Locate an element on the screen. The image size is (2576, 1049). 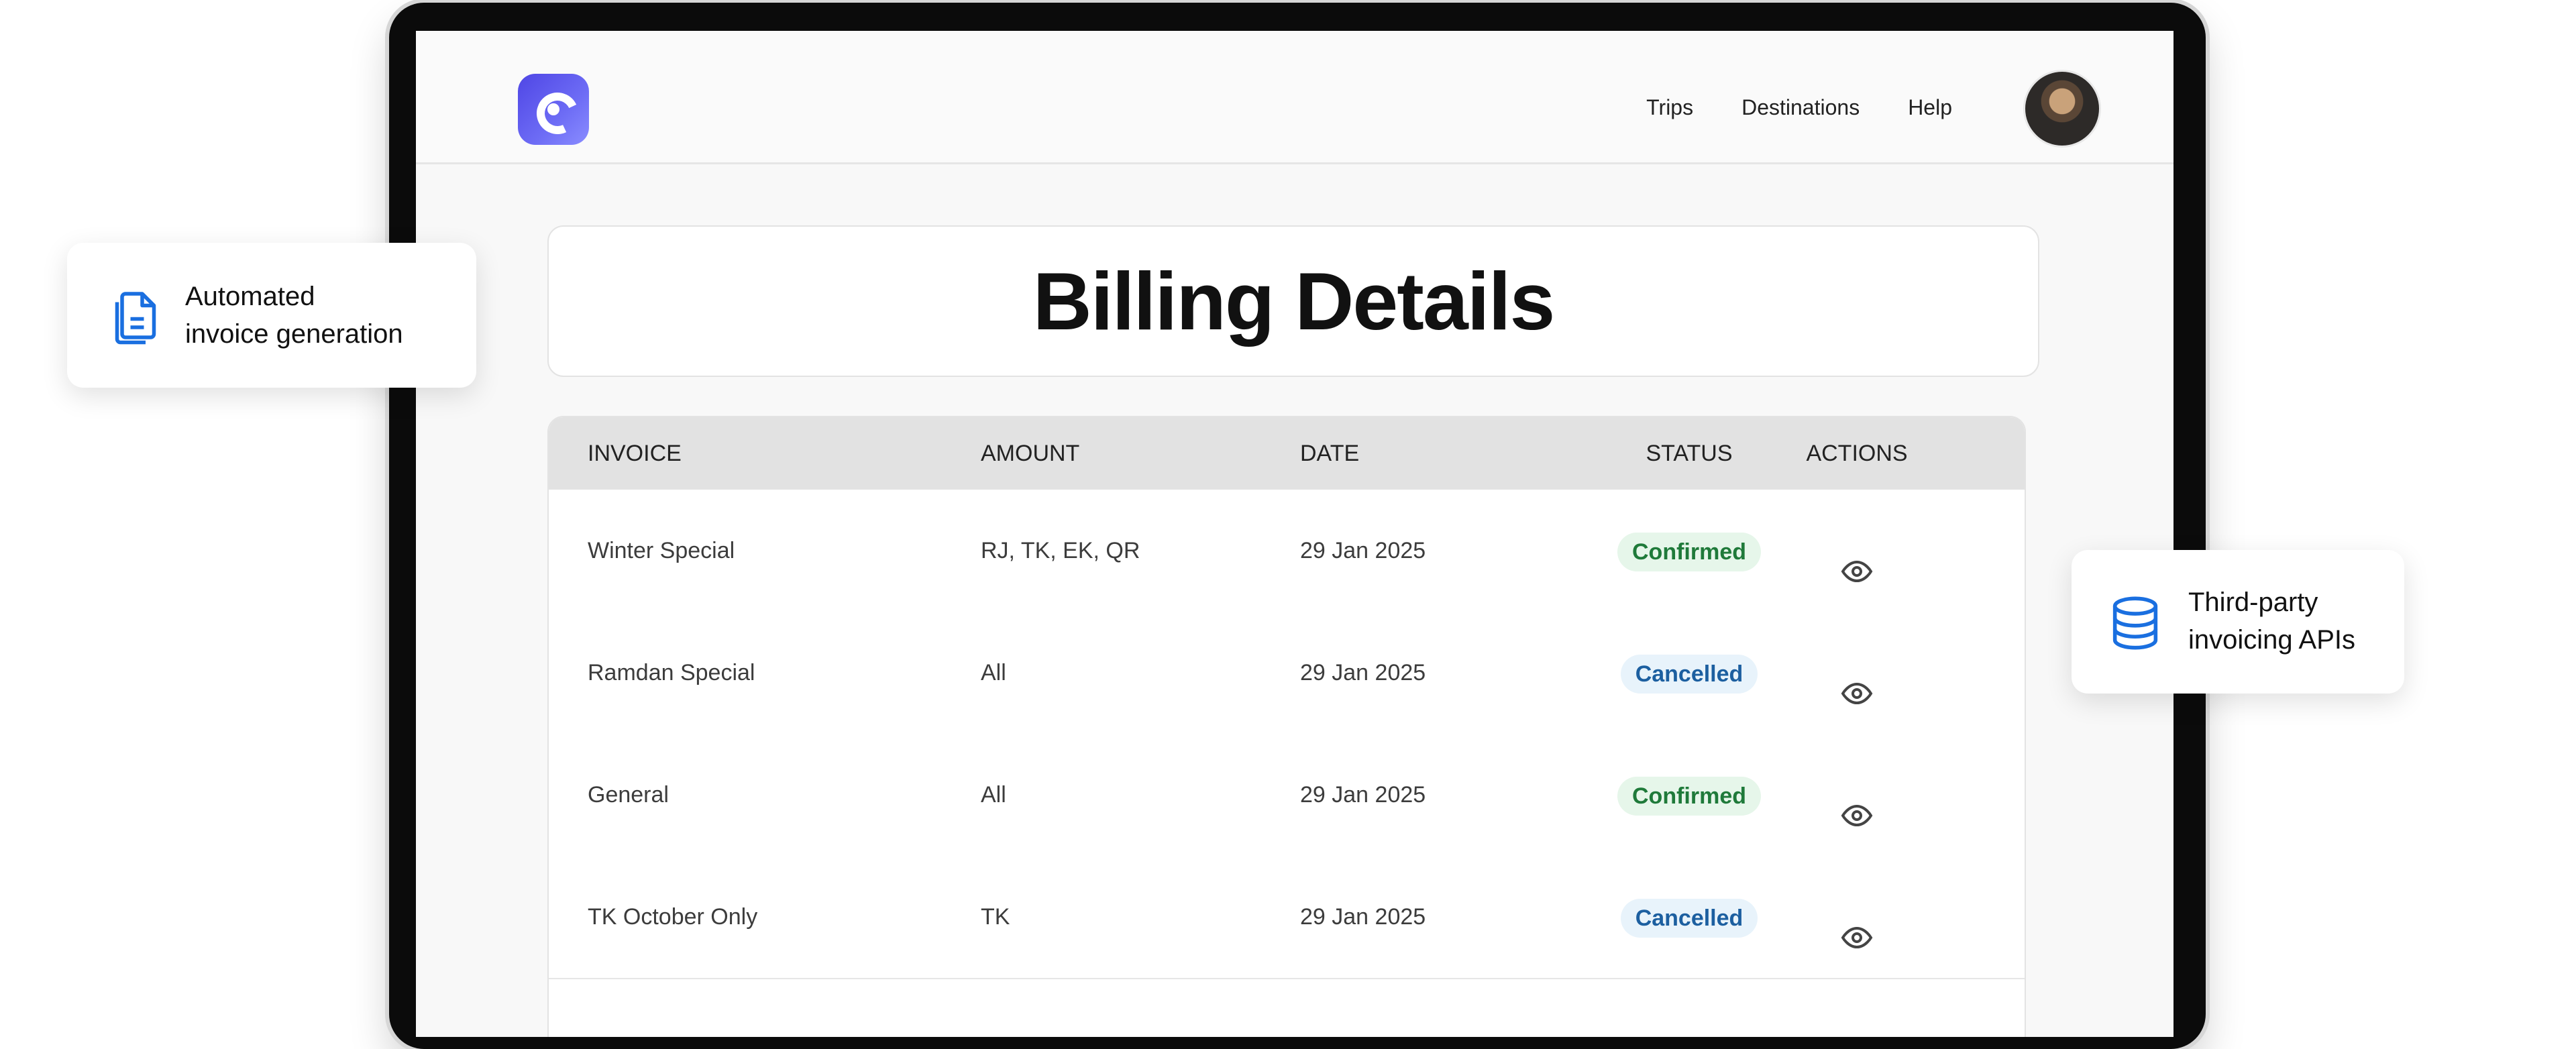
app-logo is located at coordinates (553, 109).